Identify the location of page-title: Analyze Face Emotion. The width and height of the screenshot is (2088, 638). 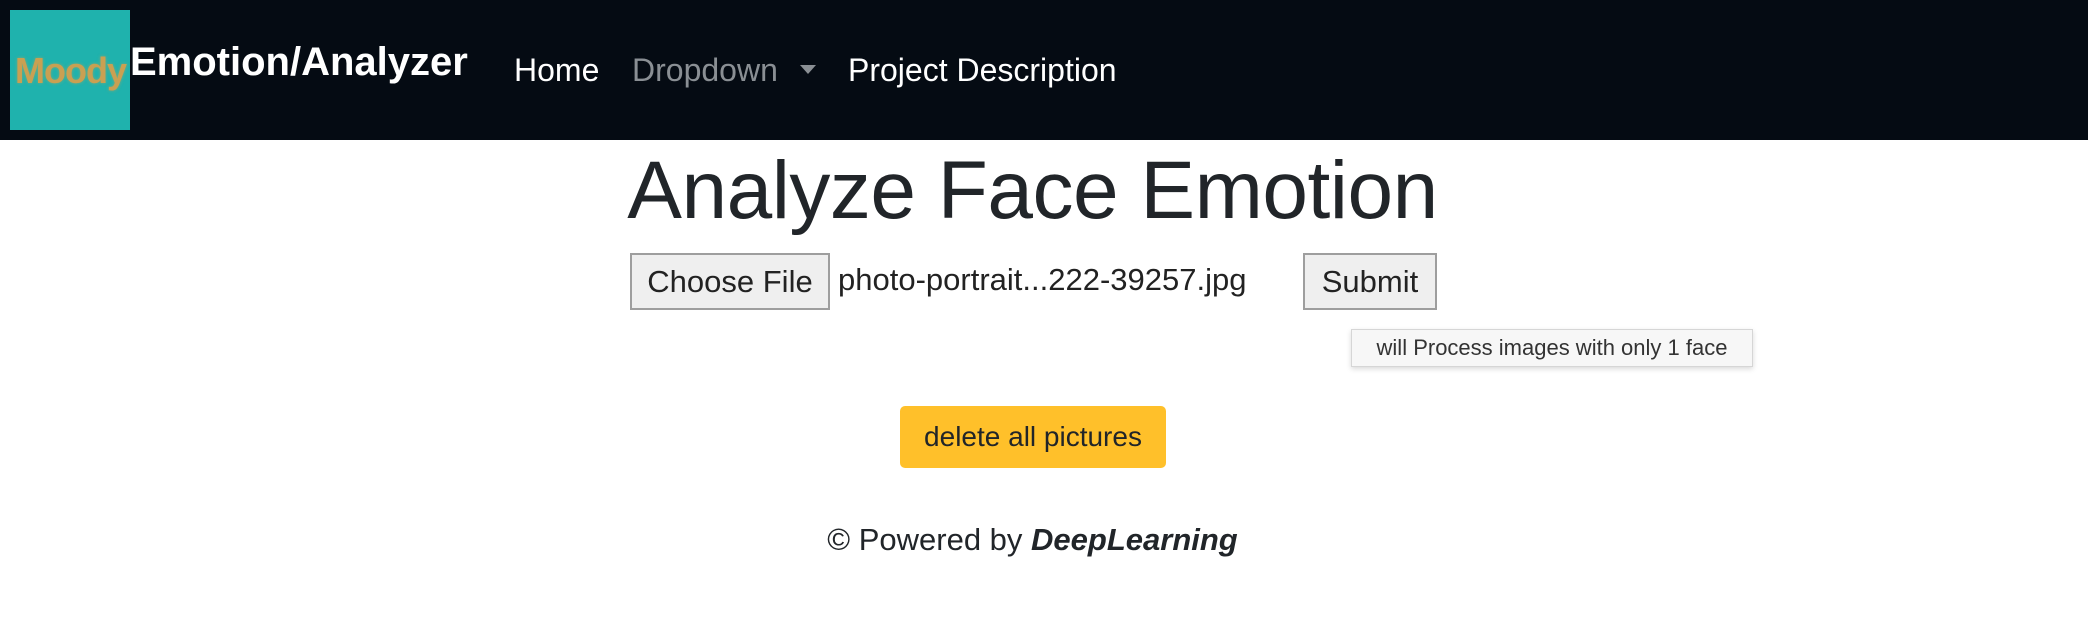
(1032, 190).